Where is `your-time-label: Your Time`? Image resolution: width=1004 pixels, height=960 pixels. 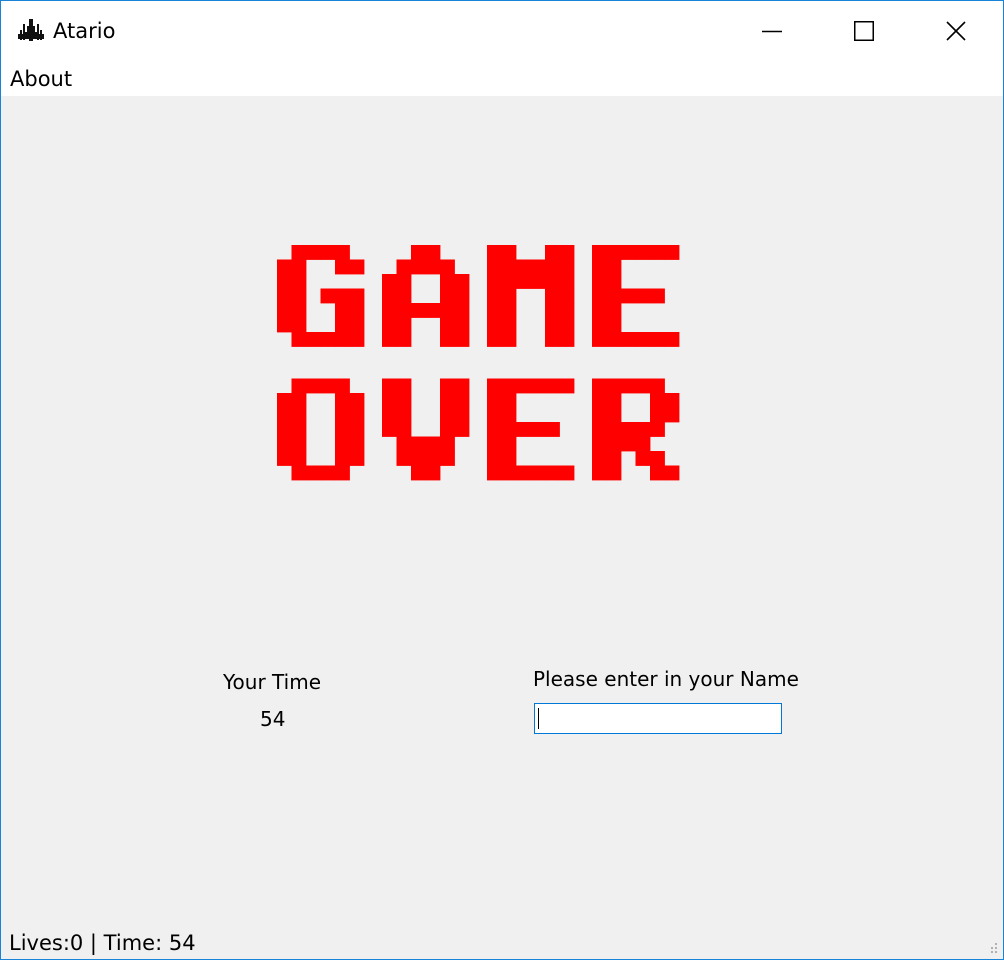
your-time-label: Your Time is located at coordinates (272, 682).